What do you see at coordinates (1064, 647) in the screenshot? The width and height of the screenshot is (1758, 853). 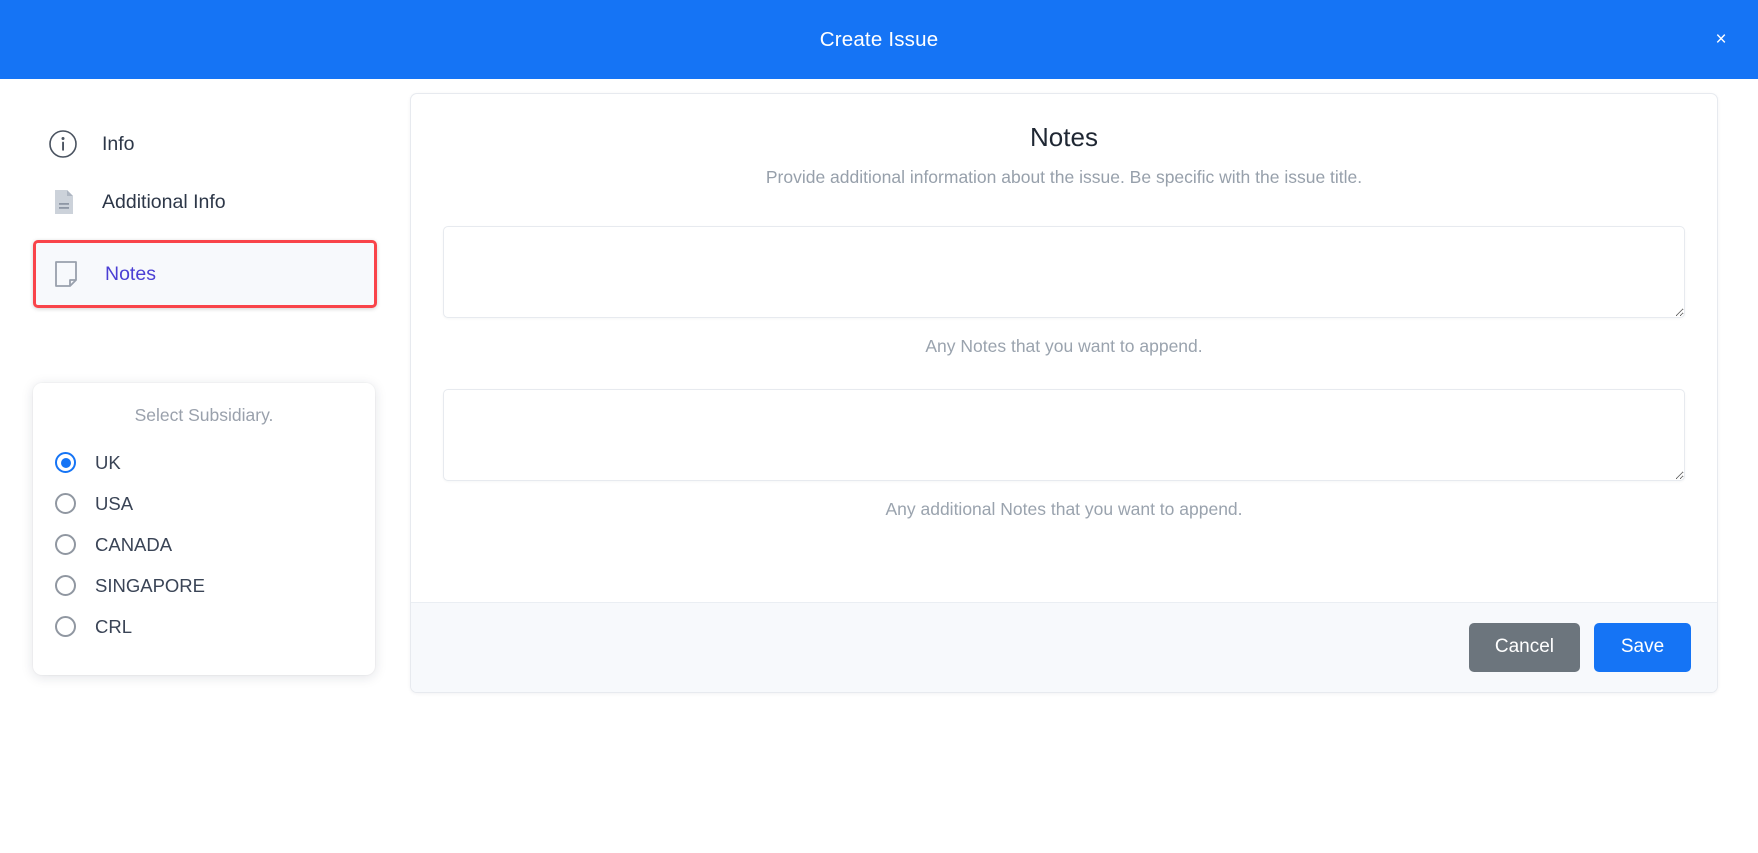 I see `panel-footer: Cancel Save` at bounding box center [1064, 647].